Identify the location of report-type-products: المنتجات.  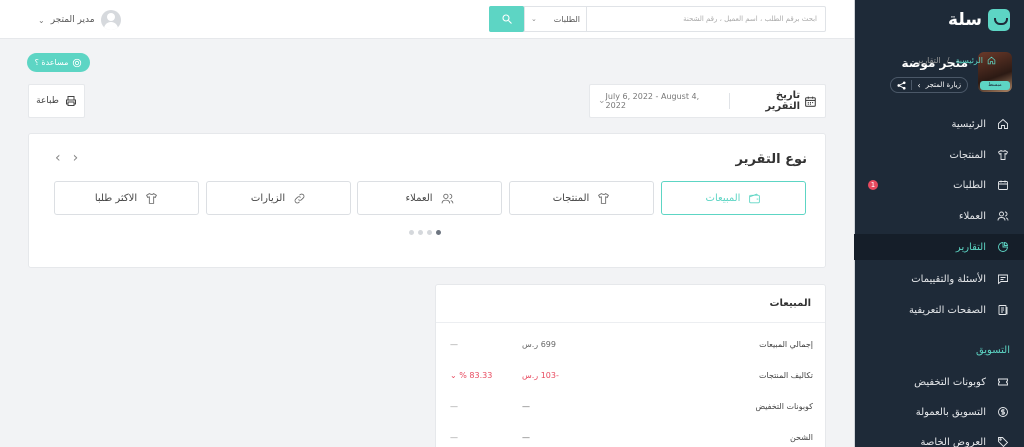
(581, 198).